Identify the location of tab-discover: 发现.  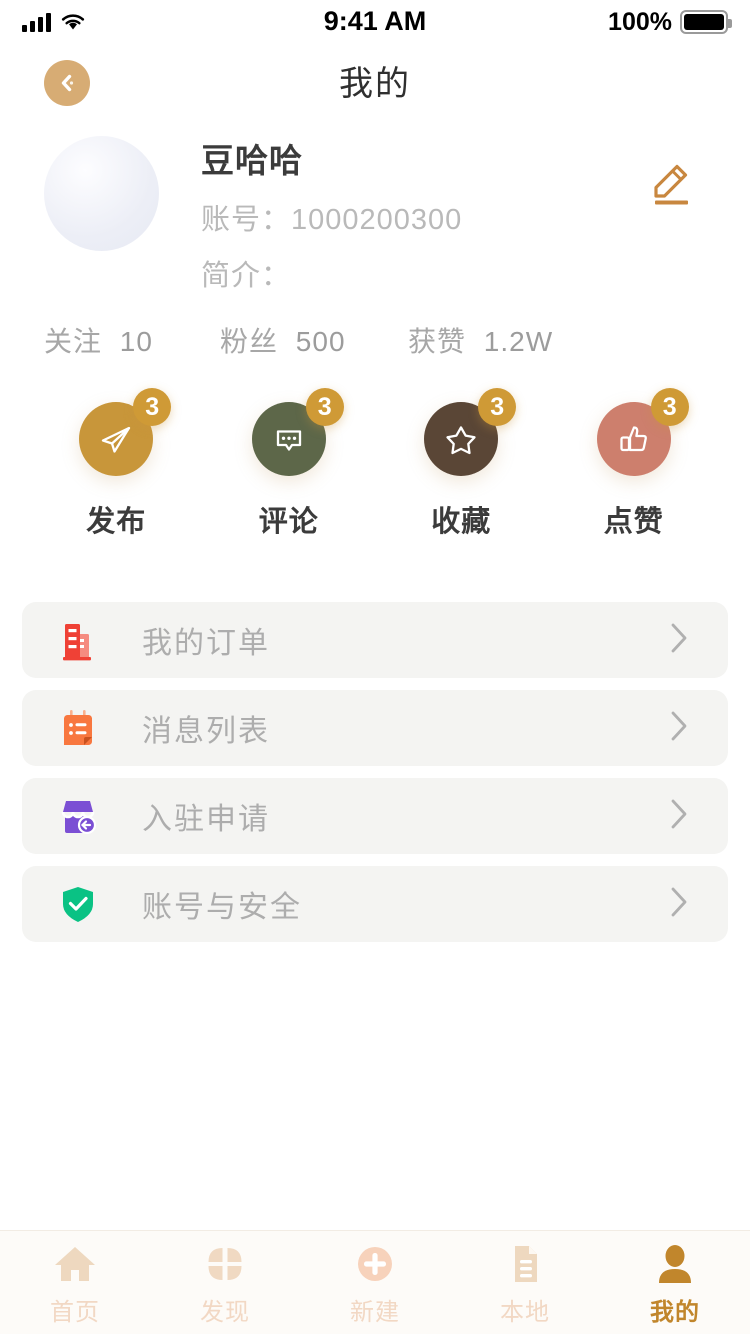
(225, 1282).